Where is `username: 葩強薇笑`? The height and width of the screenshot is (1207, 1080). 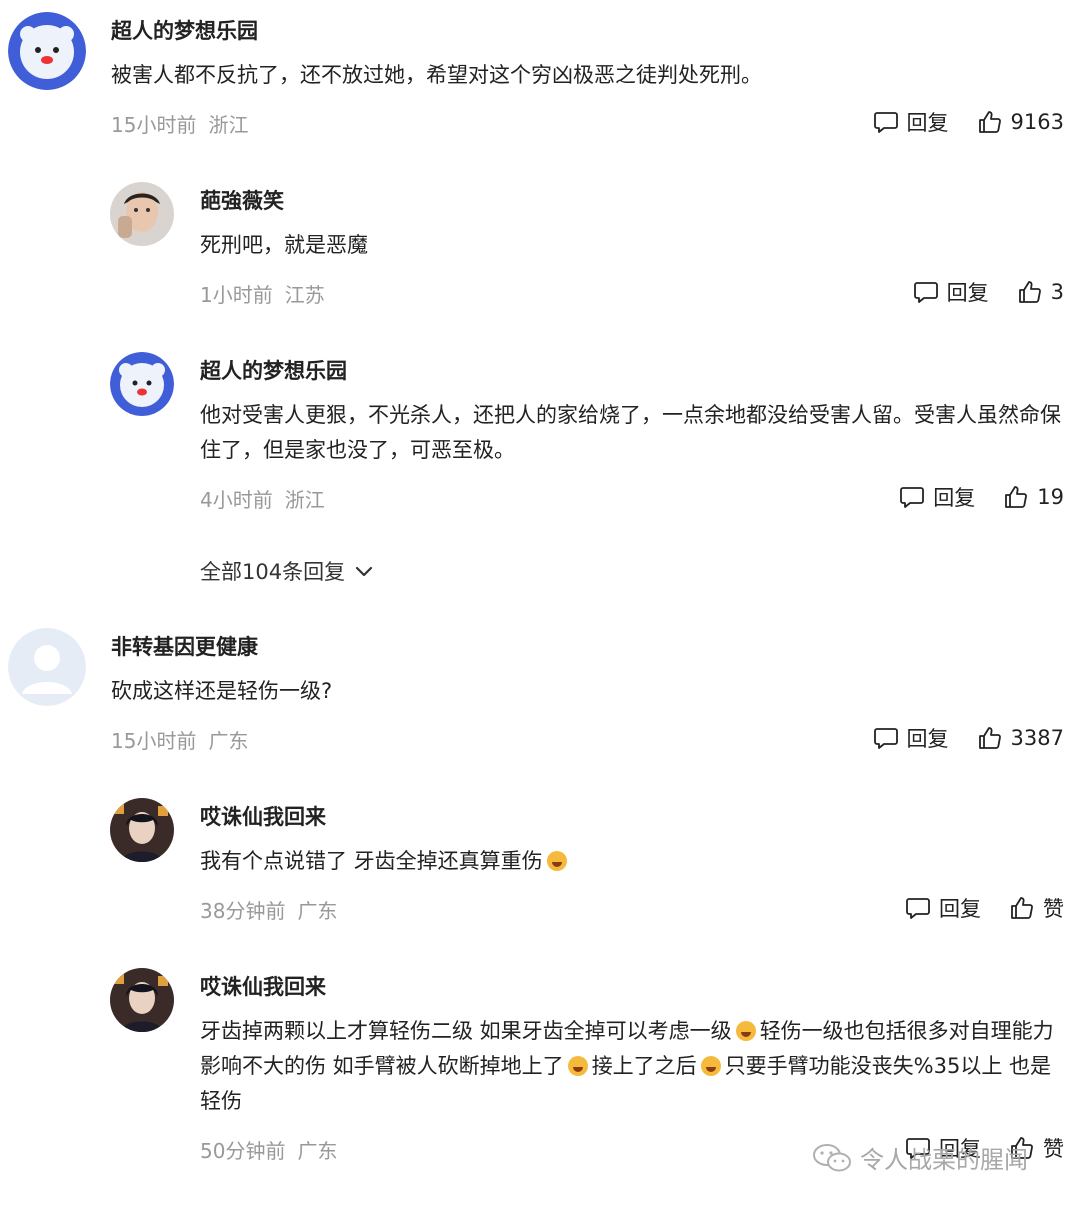 username: 葩強薇笑 is located at coordinates (242, 200).